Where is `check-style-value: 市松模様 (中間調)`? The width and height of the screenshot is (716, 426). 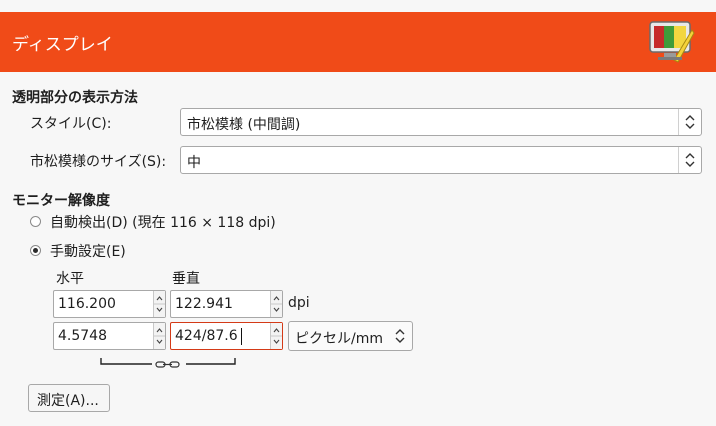
check-style-value: 市松模様 (中間調) is located at coordinates (244, 125).